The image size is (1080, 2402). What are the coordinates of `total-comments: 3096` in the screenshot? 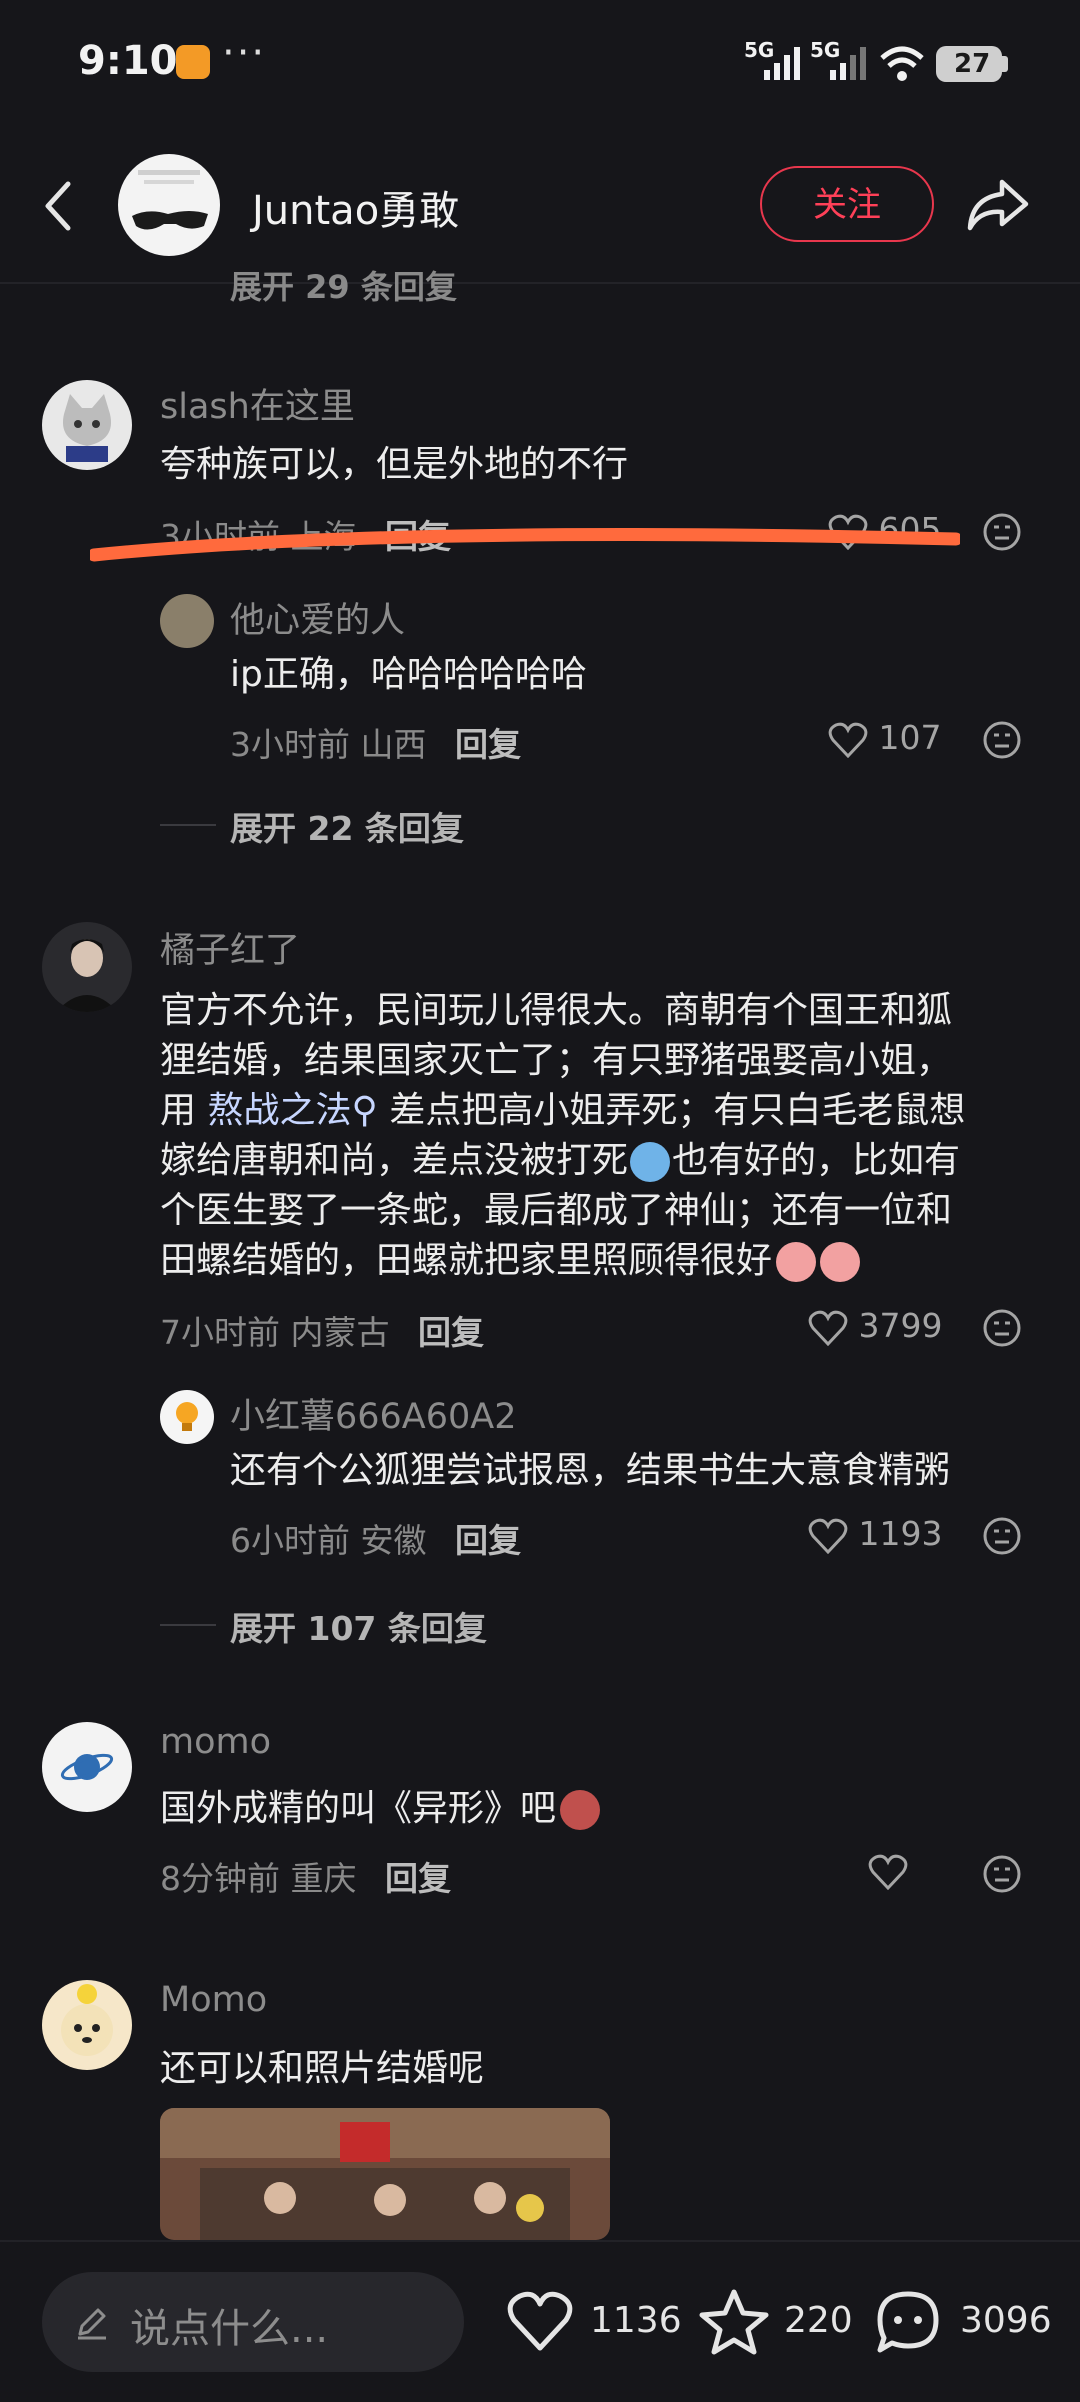 It's located at (1006, 2320).